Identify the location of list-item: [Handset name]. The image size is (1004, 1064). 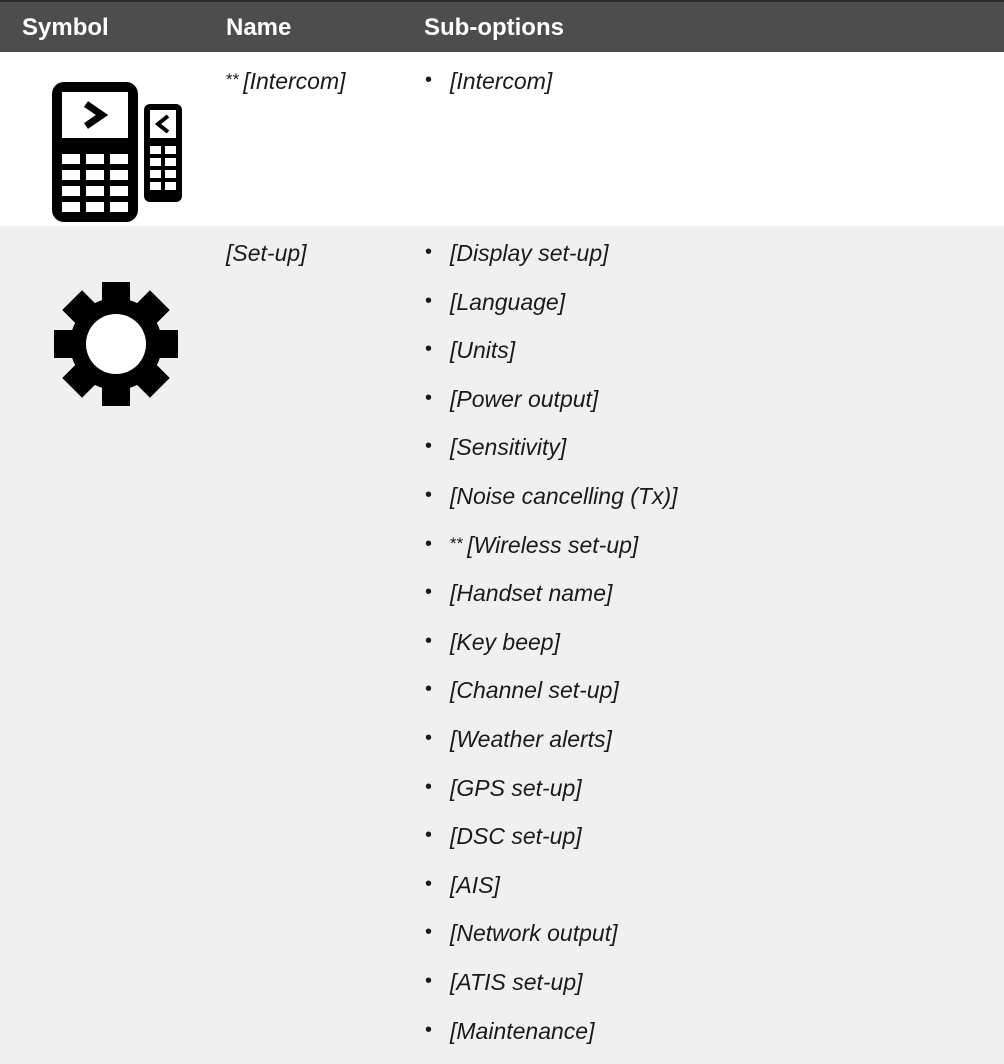
(518, 593).